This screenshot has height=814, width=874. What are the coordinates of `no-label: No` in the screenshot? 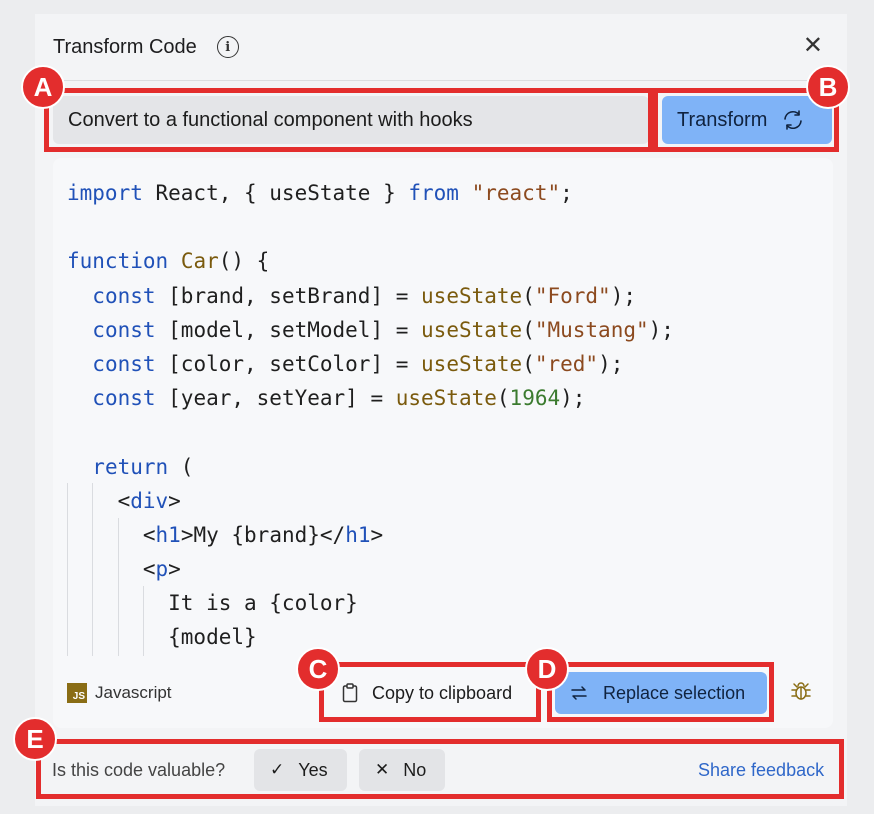 It's located at (415, 769).